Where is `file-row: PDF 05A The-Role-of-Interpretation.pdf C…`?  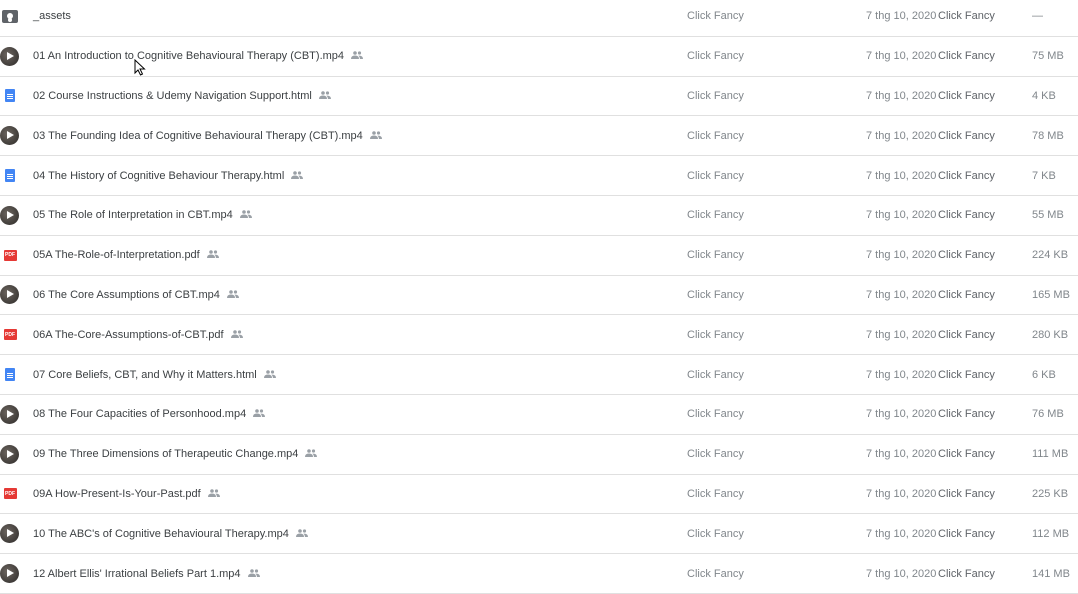
file-row: PDF 05A The-Role-of-Interpretation.pdf C… is located at coordinates (539, 256).